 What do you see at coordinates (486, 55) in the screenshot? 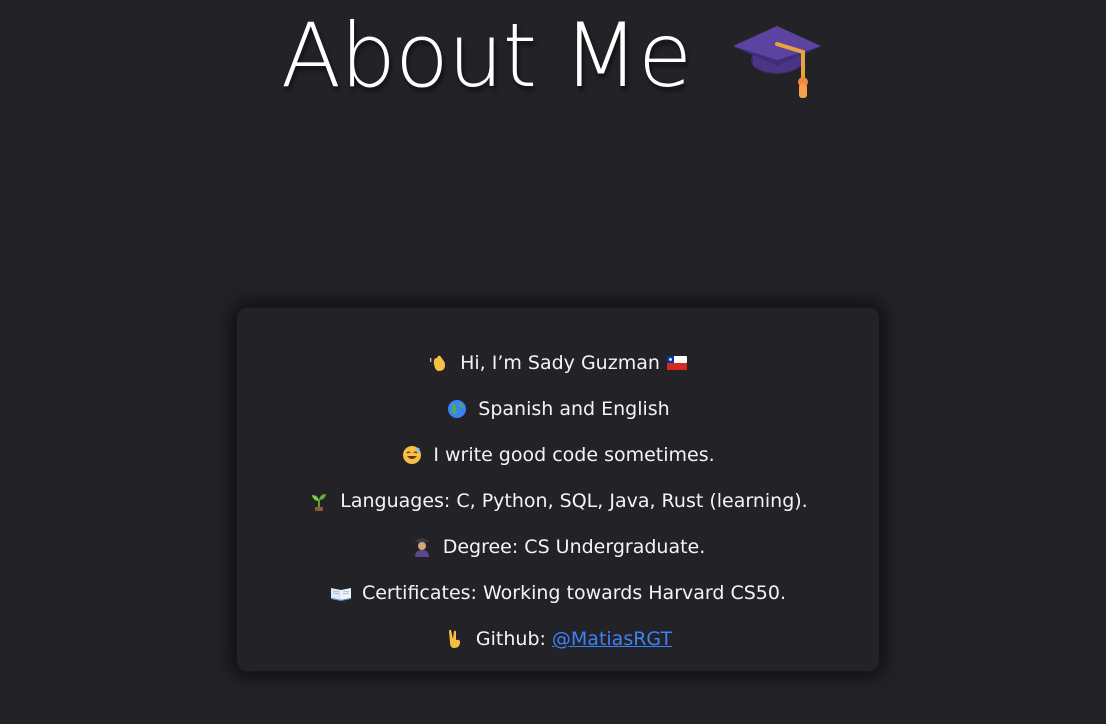
I see `page-title: About Me` at bounding box center [486, 55].